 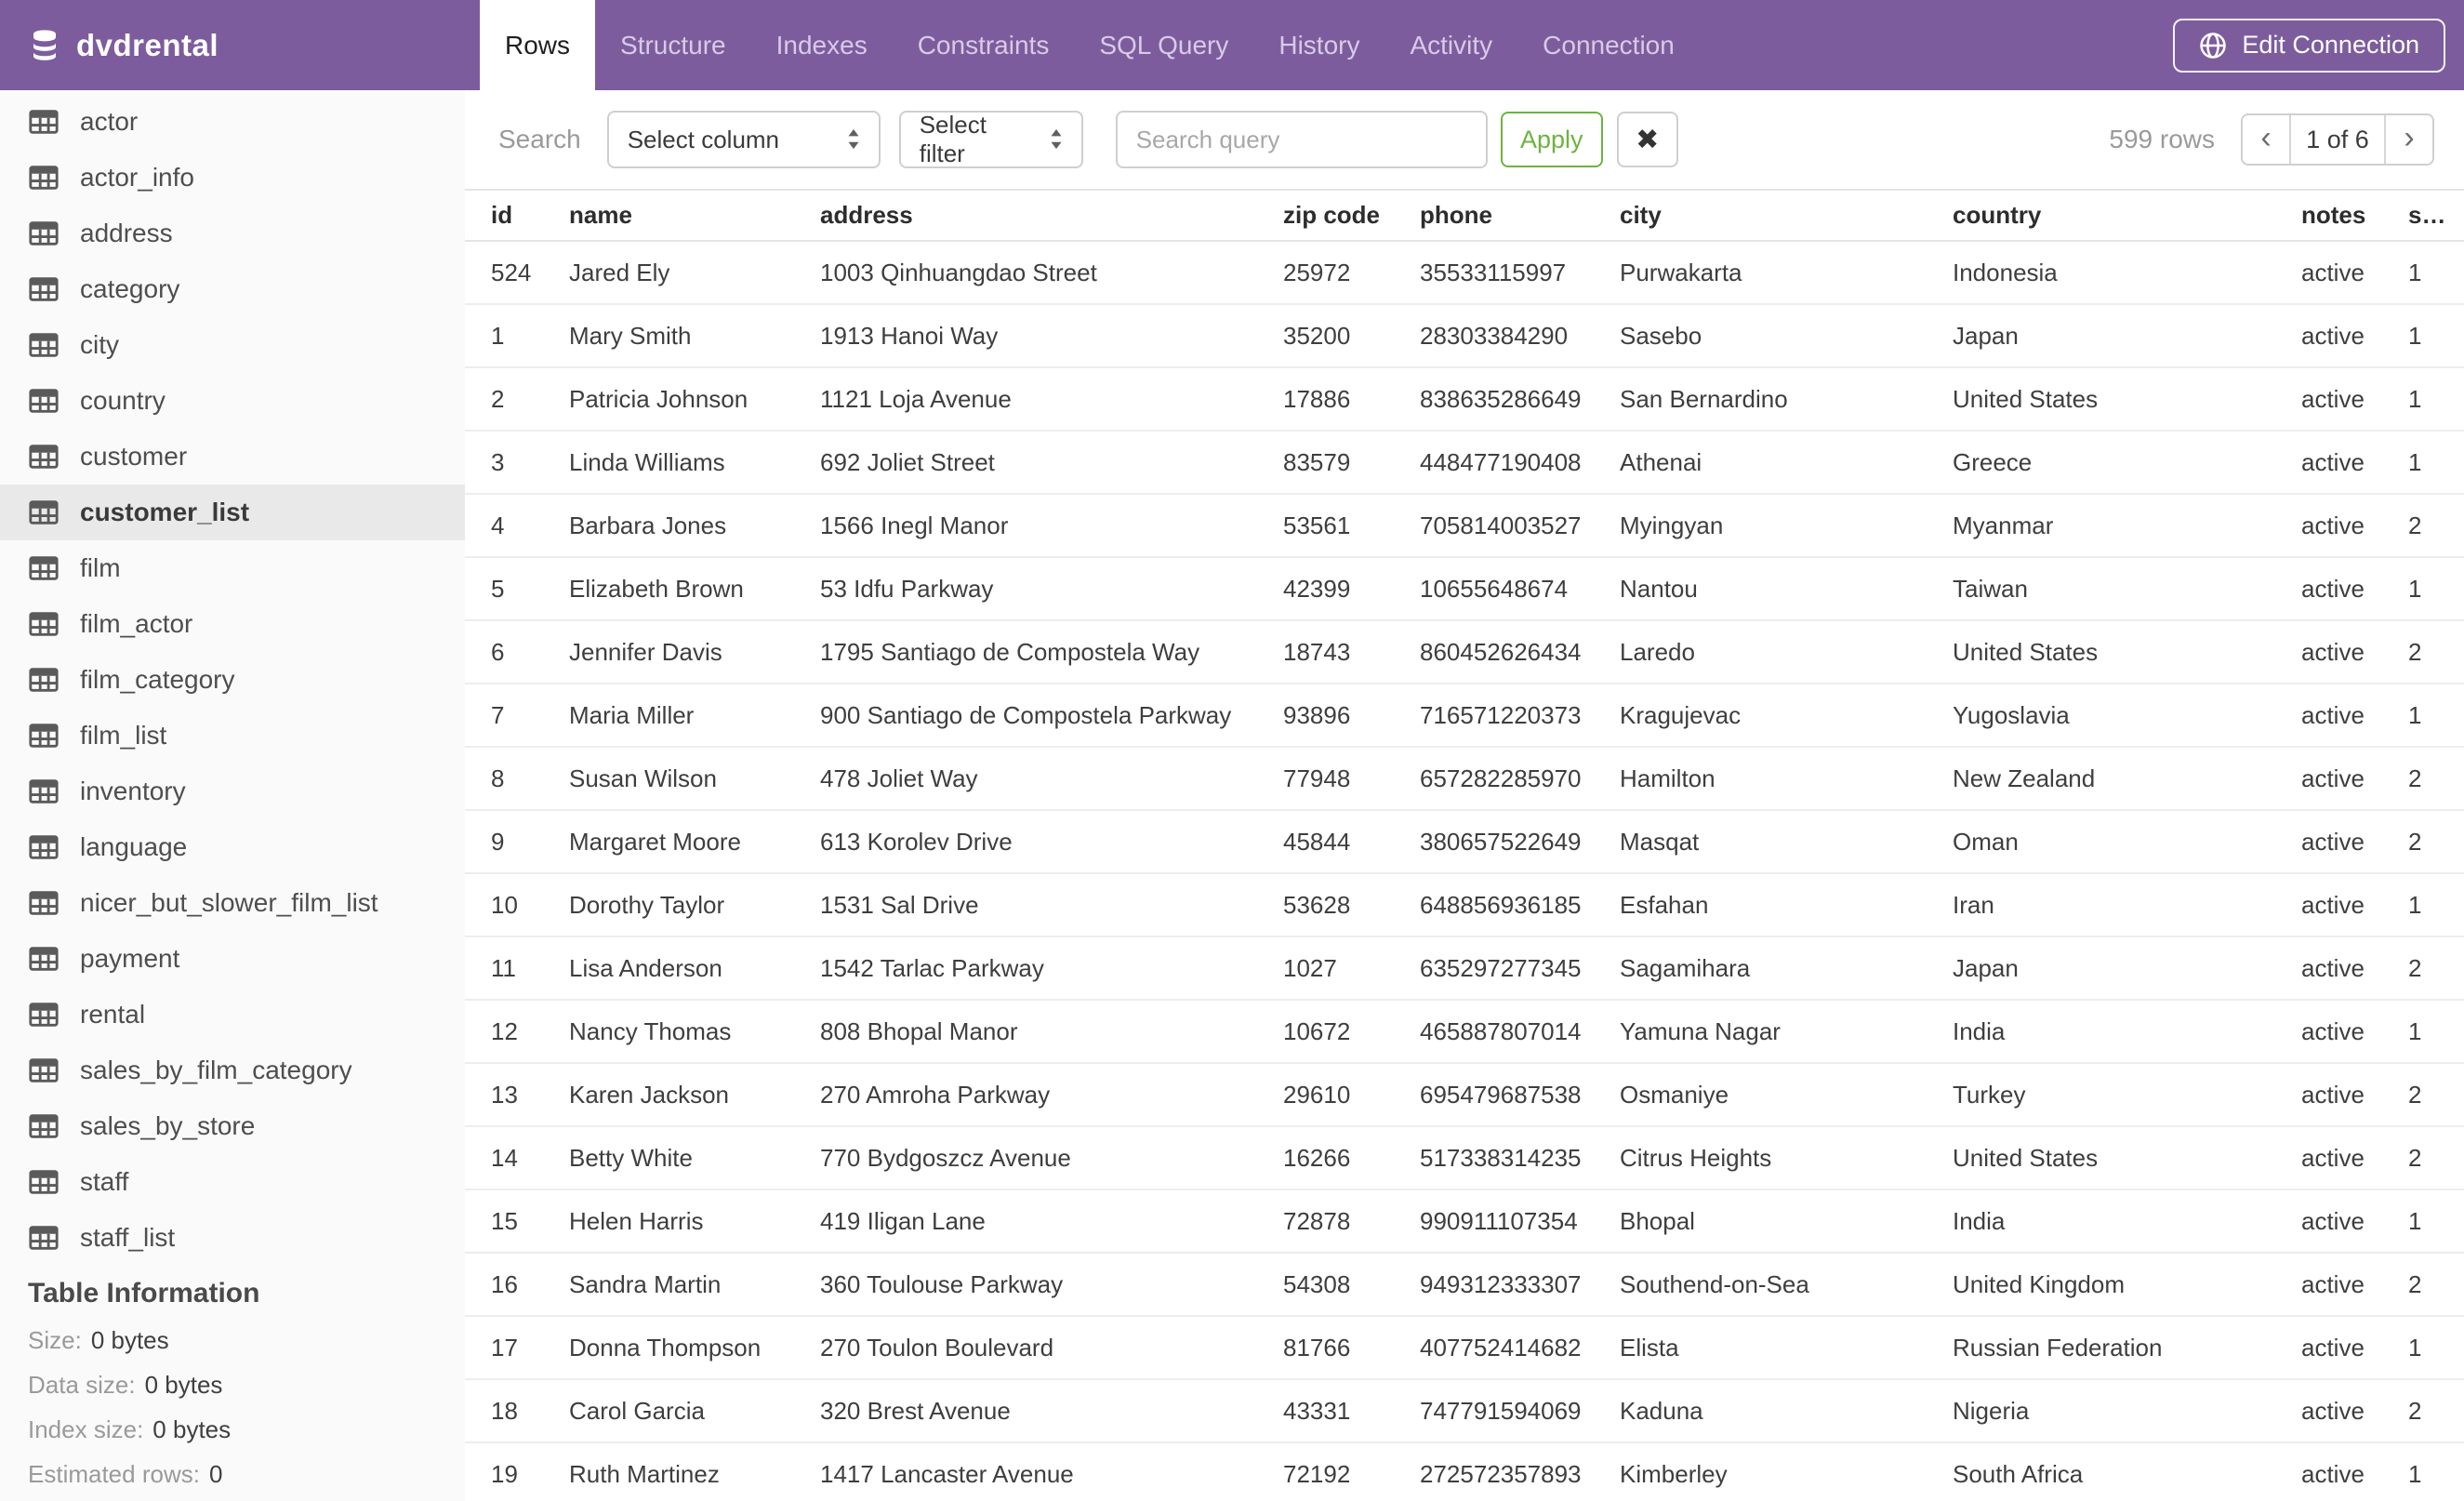 What do you see at coordinates (1520, 215) in the screenshot?
I see `column-header-phone: phone` at bounding box center [1520, 215].